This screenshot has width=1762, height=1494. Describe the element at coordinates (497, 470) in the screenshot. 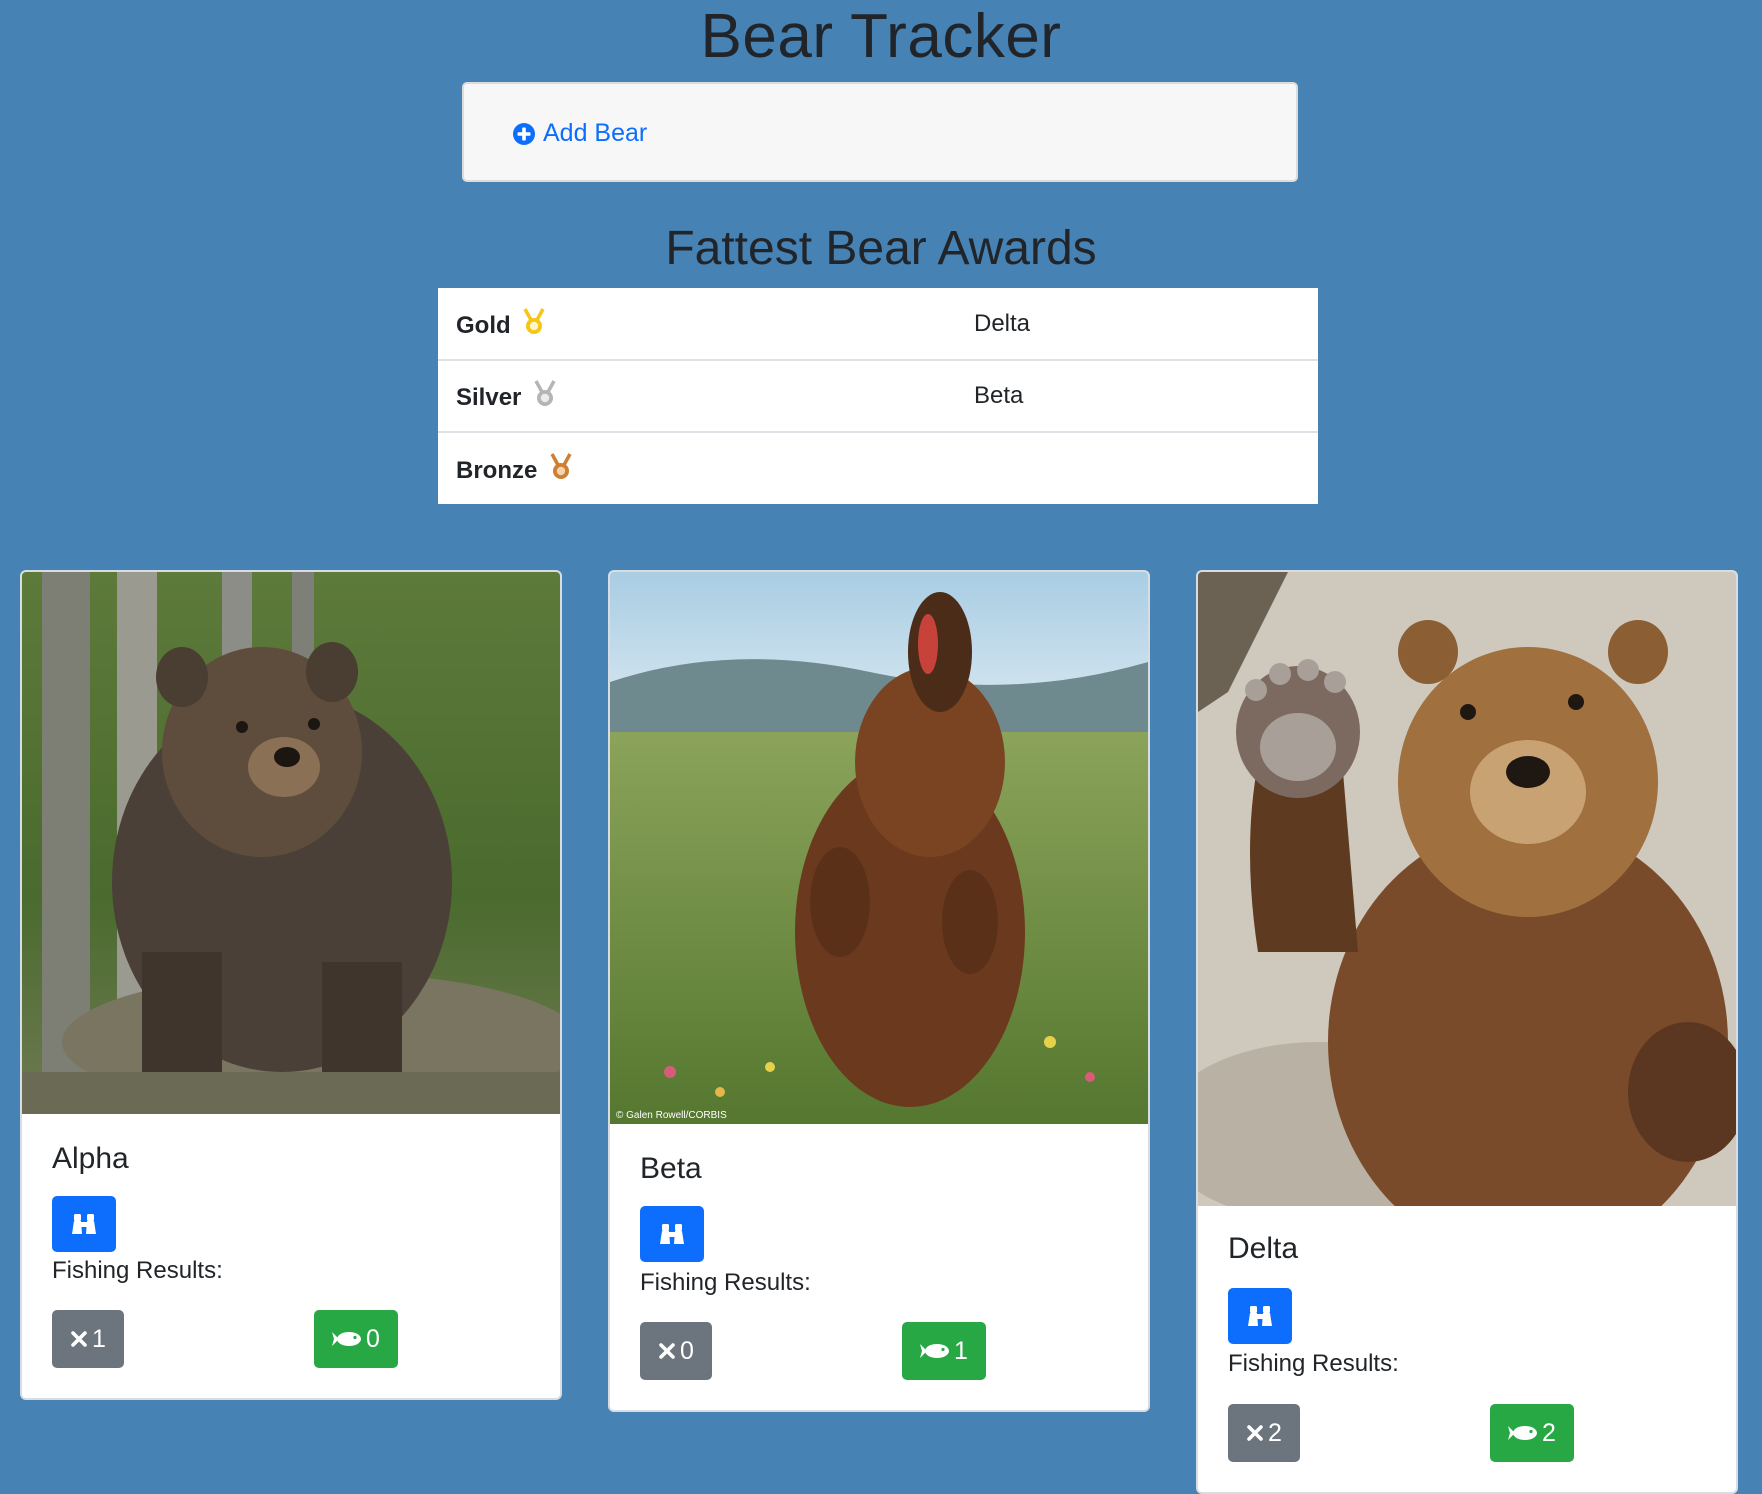

I see `award-place: Bronze` at that location.